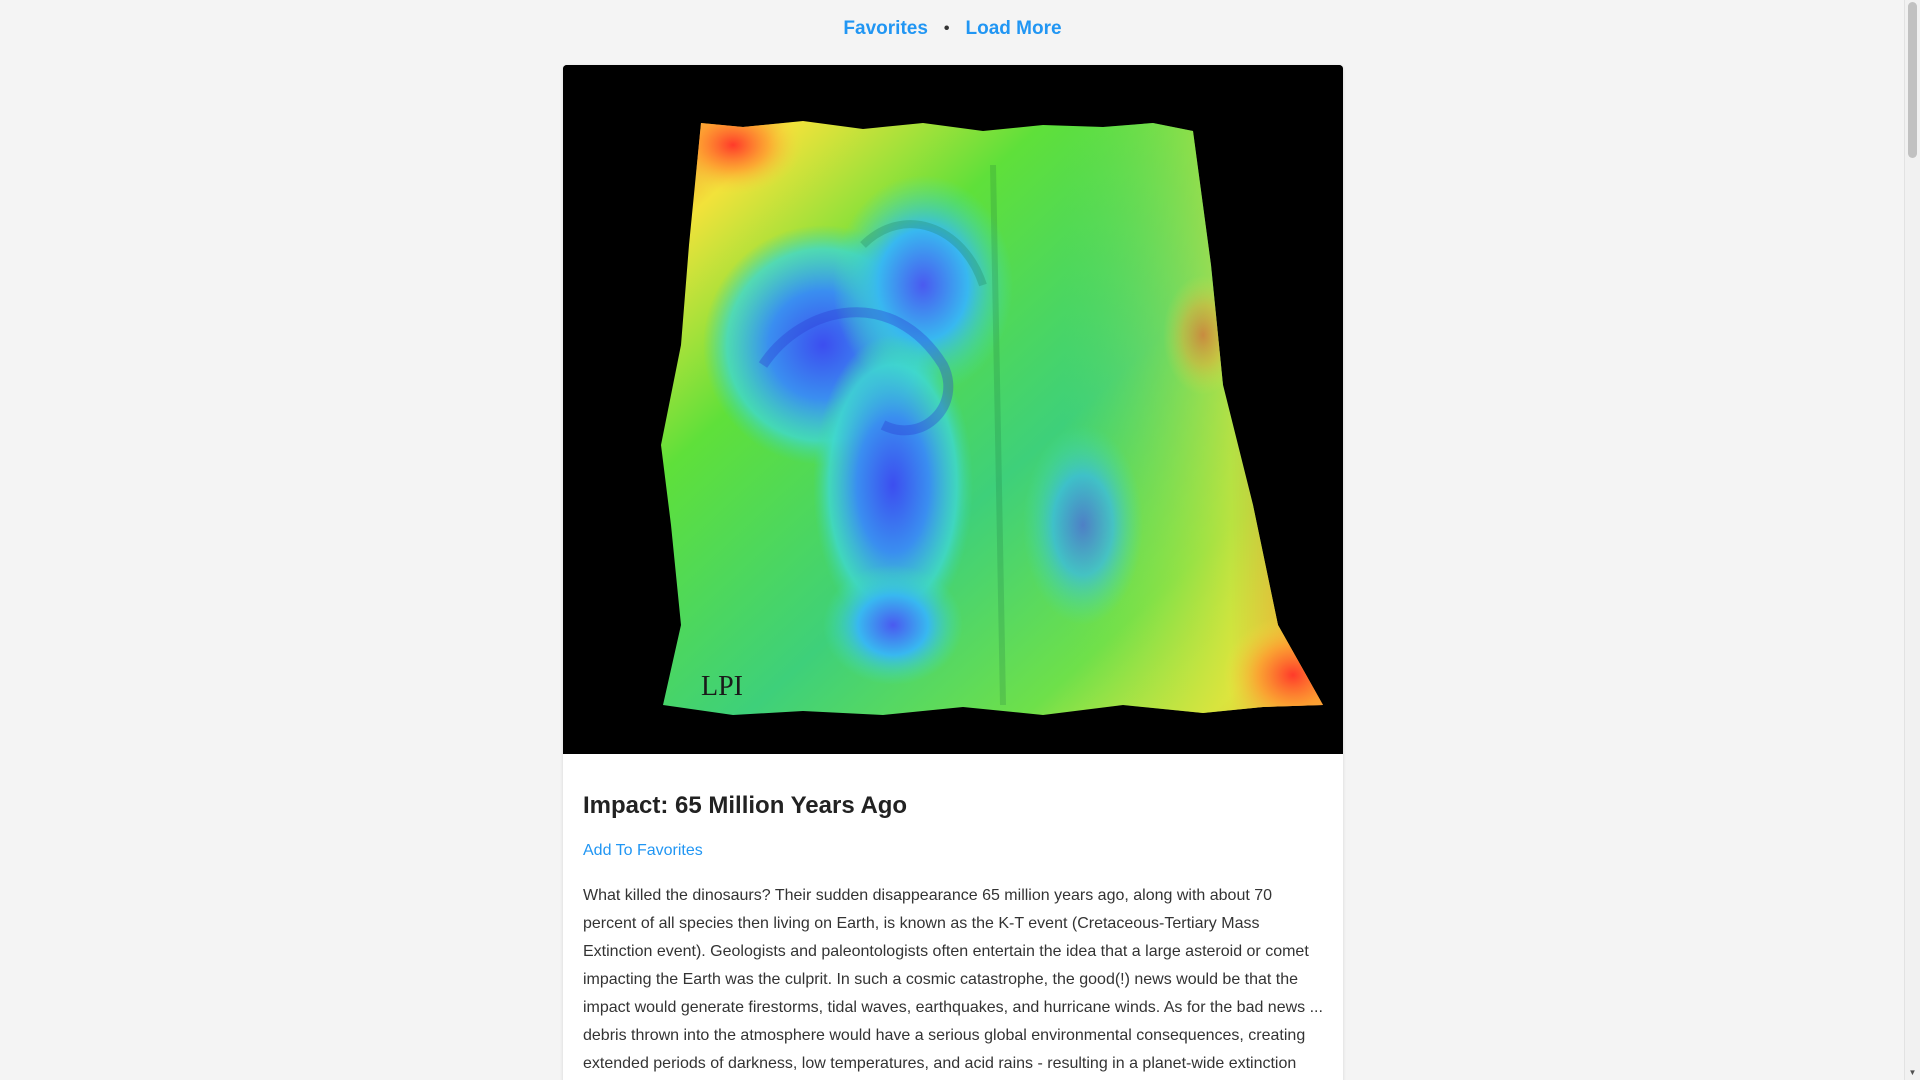 The height and width of the screenshot is (1080, 1920). Describe the element at coordinates (745, 805) in the screenshot. I see `card-title: Impact: 65 Million Years Ago` at that location.